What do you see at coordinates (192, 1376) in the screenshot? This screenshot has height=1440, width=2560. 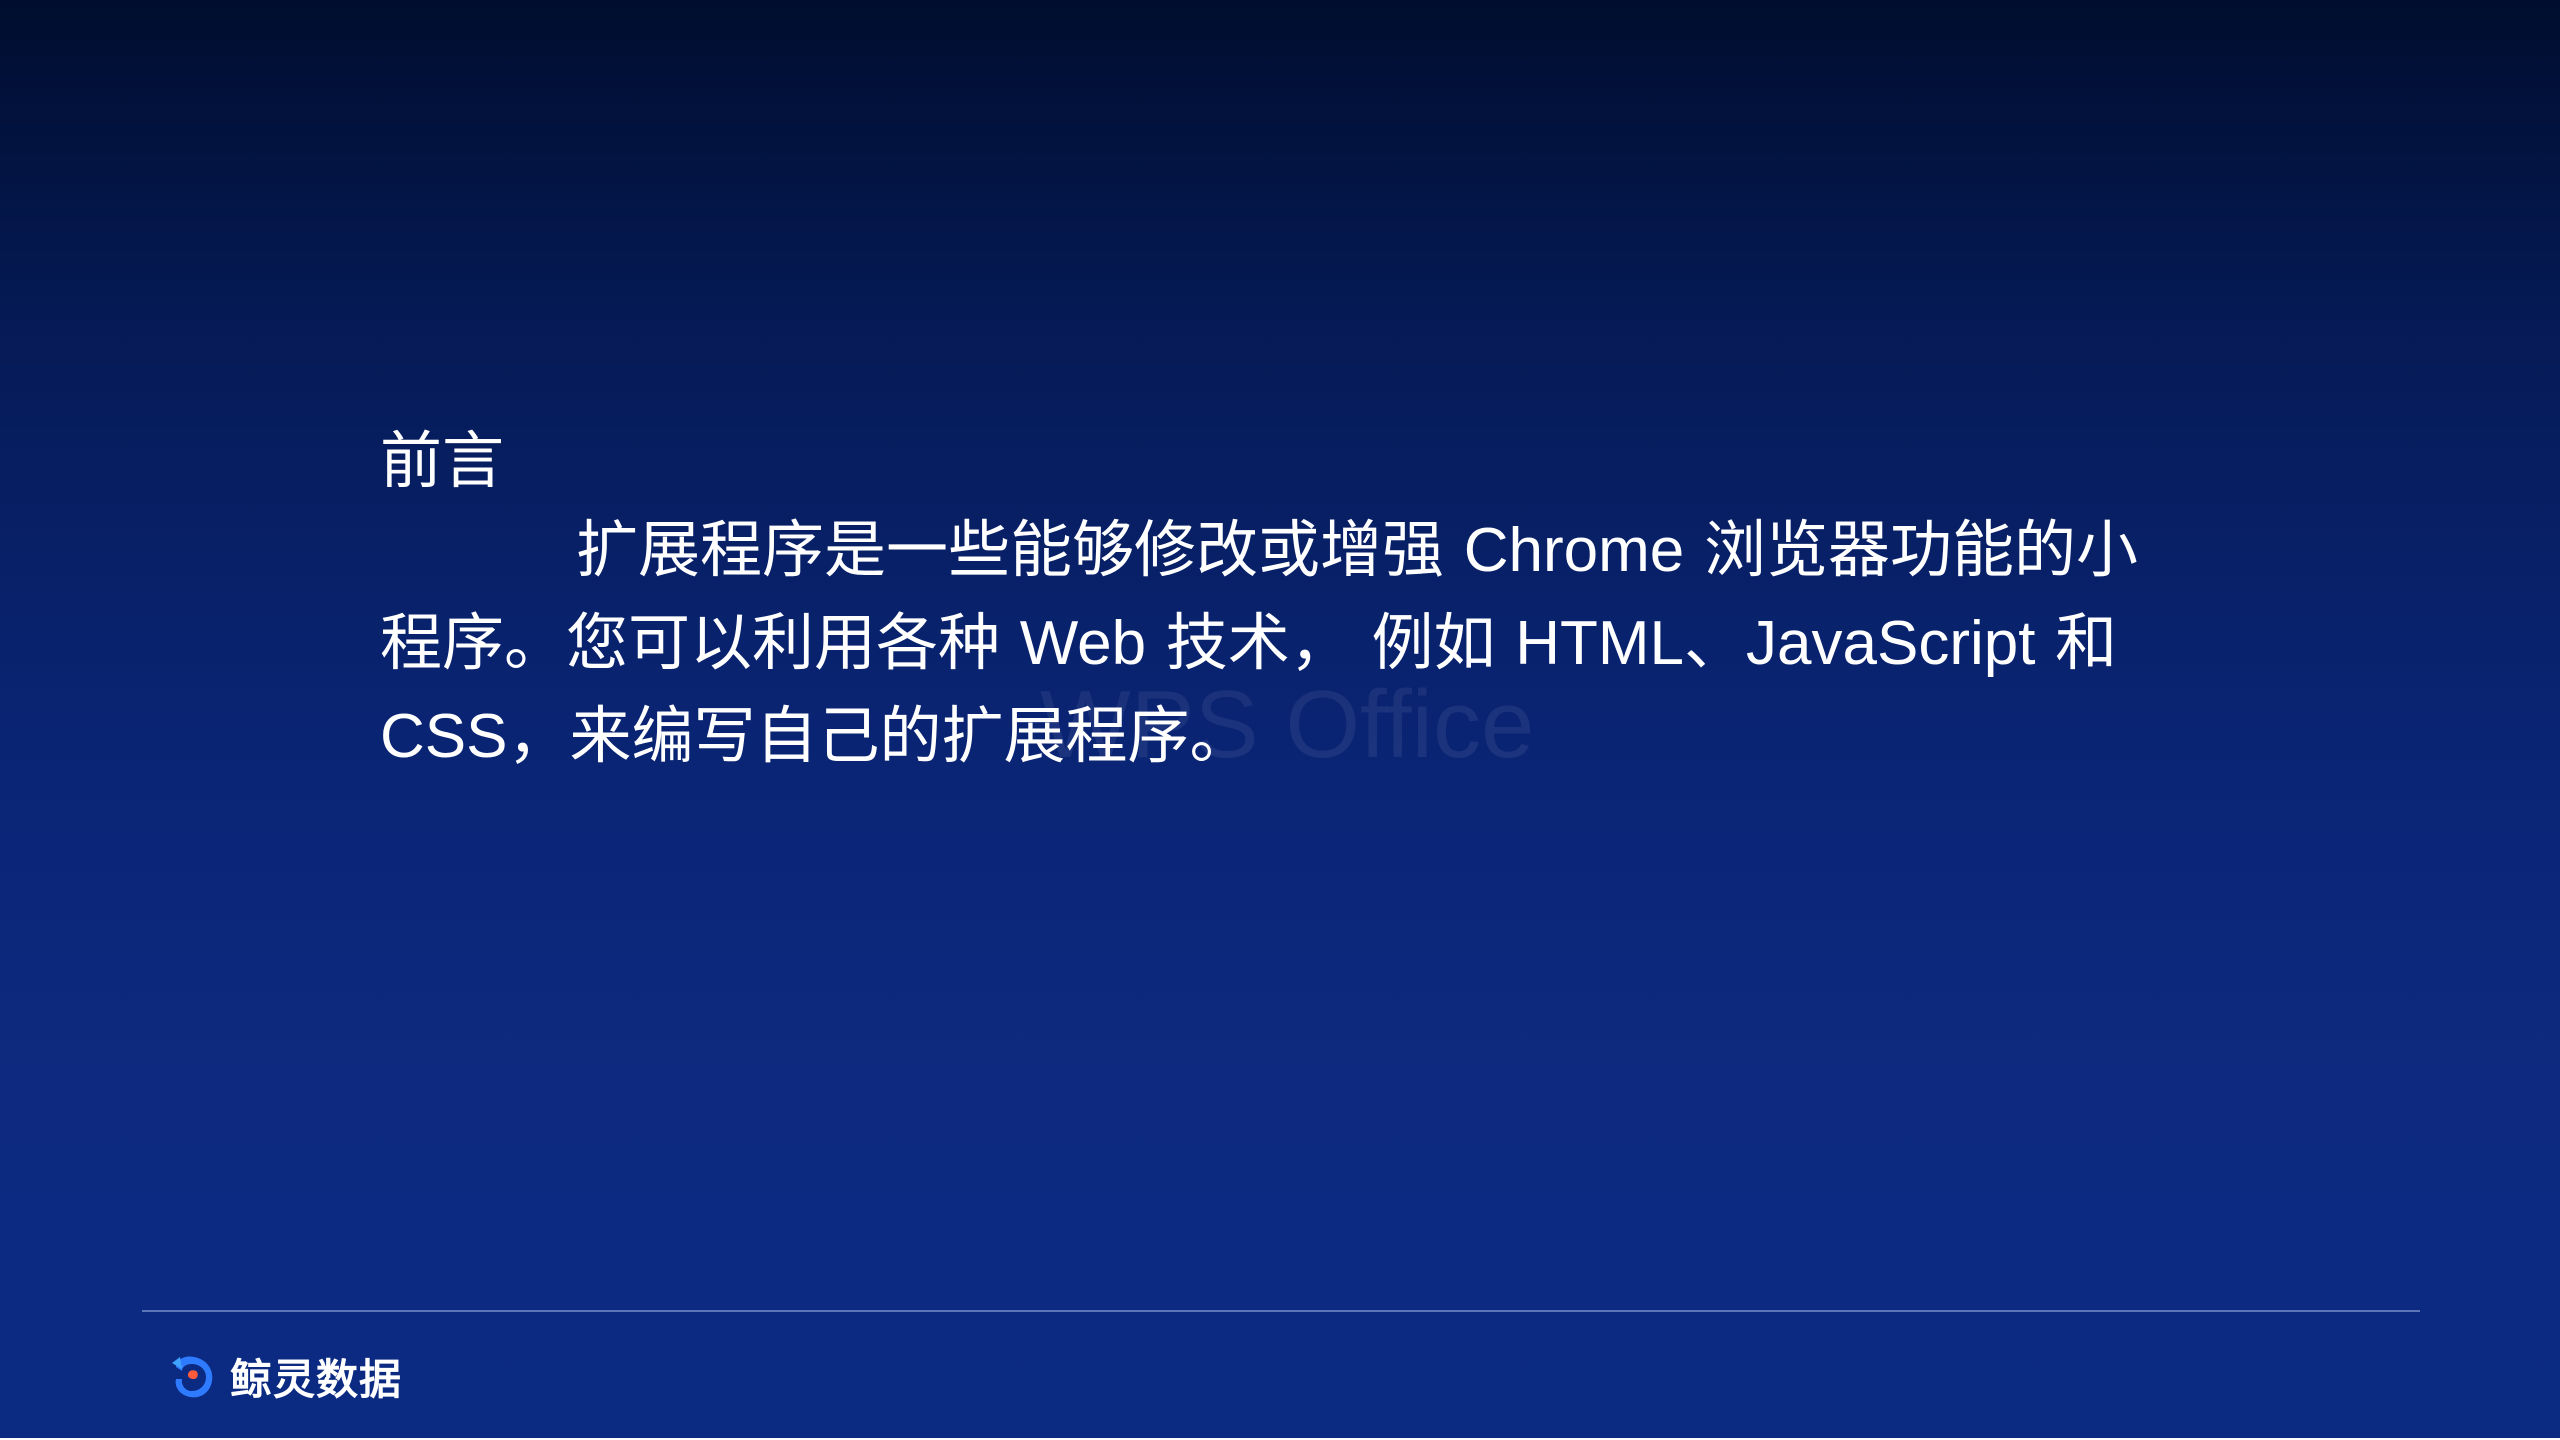 I see `whale-logo-icon` at bounding box center [192, 1376].